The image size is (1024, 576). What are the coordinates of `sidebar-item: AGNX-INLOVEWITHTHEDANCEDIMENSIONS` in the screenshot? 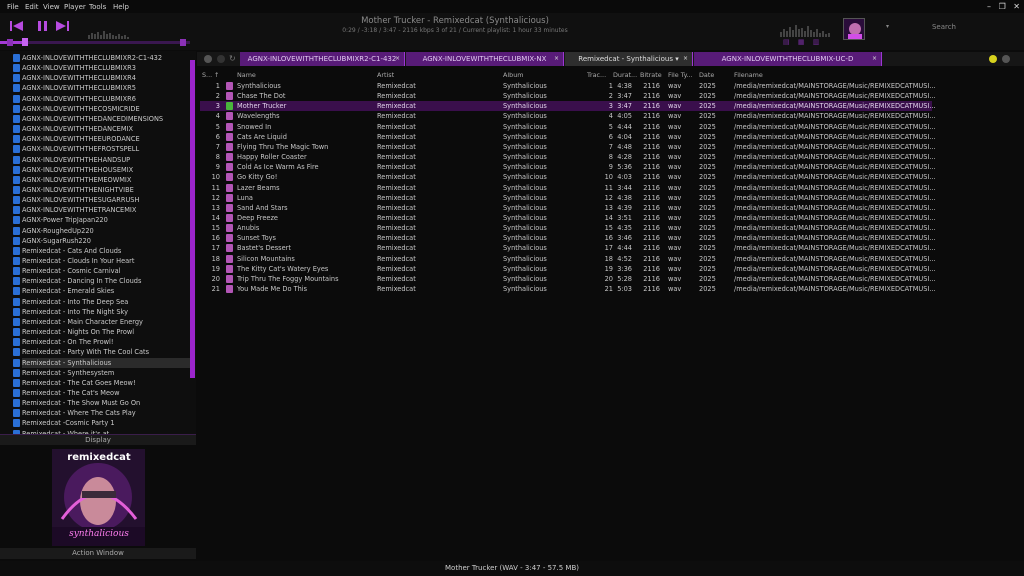 It's located at (101, 119).